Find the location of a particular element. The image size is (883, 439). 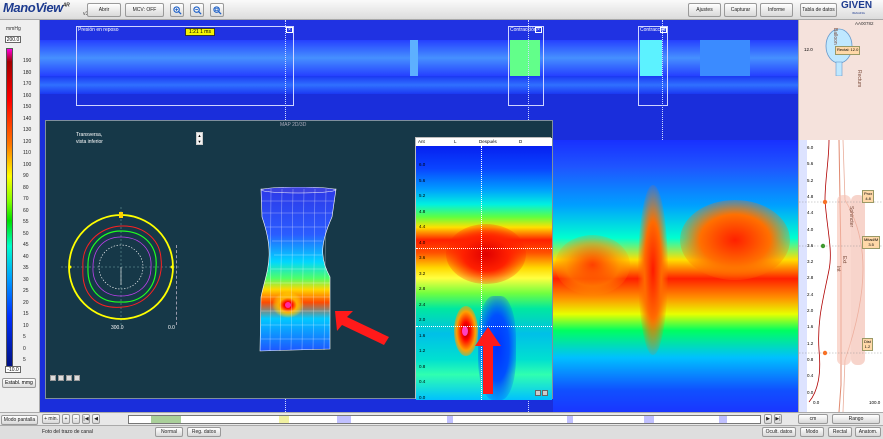

anatomy-profile is located at coordinates (841, 276).